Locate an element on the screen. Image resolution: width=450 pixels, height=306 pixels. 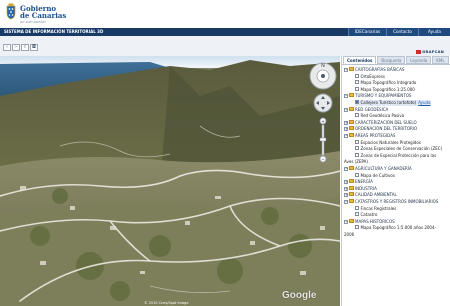
layer-label: Zonas de Especial Protección para las is located at coordinates (398, 155).